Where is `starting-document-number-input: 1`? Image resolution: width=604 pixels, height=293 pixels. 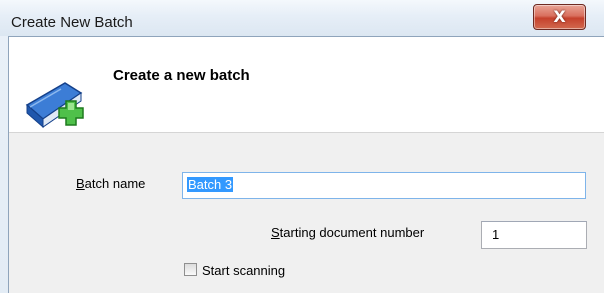 starting-document-number-input: 1 is located at coordinates (534, 235).